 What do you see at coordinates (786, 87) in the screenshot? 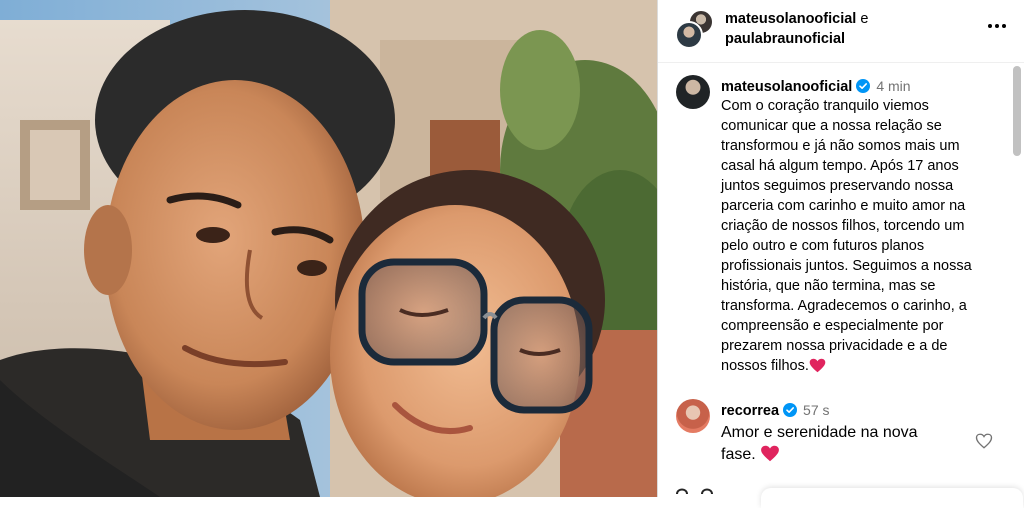
I see `caption-username-link: mateusolanooficial` at bounding box center [786, 87].